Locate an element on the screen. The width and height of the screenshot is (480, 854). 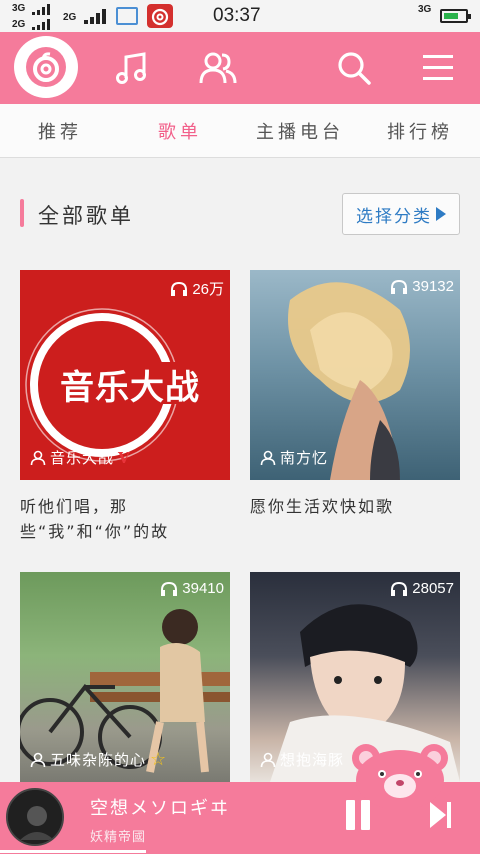
tab-playlists: 歌单 is located at coordinates (180, 130).